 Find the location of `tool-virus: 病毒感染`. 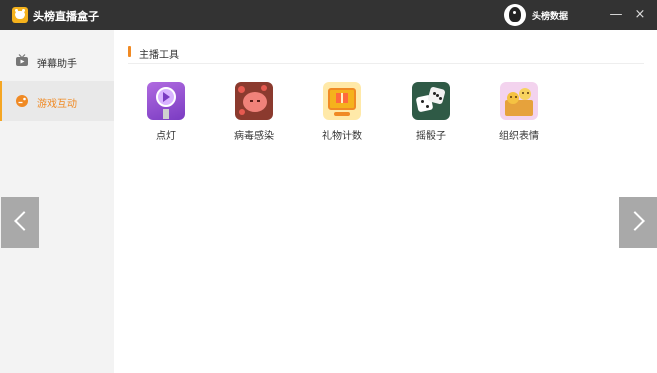

tool-virus: 病毒感染 is located at coordinates (254, 114).